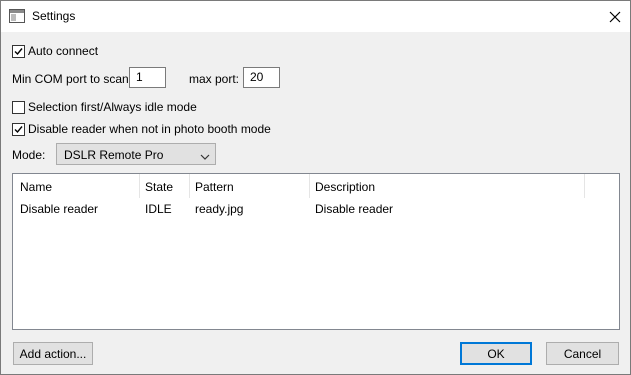 Image resolution: width=631 pixels, height=375 pixels. What do you see at coordinates (205, 157) in the screenshot?
I see `chevron-down-icon` at bounding box center [205, 157].